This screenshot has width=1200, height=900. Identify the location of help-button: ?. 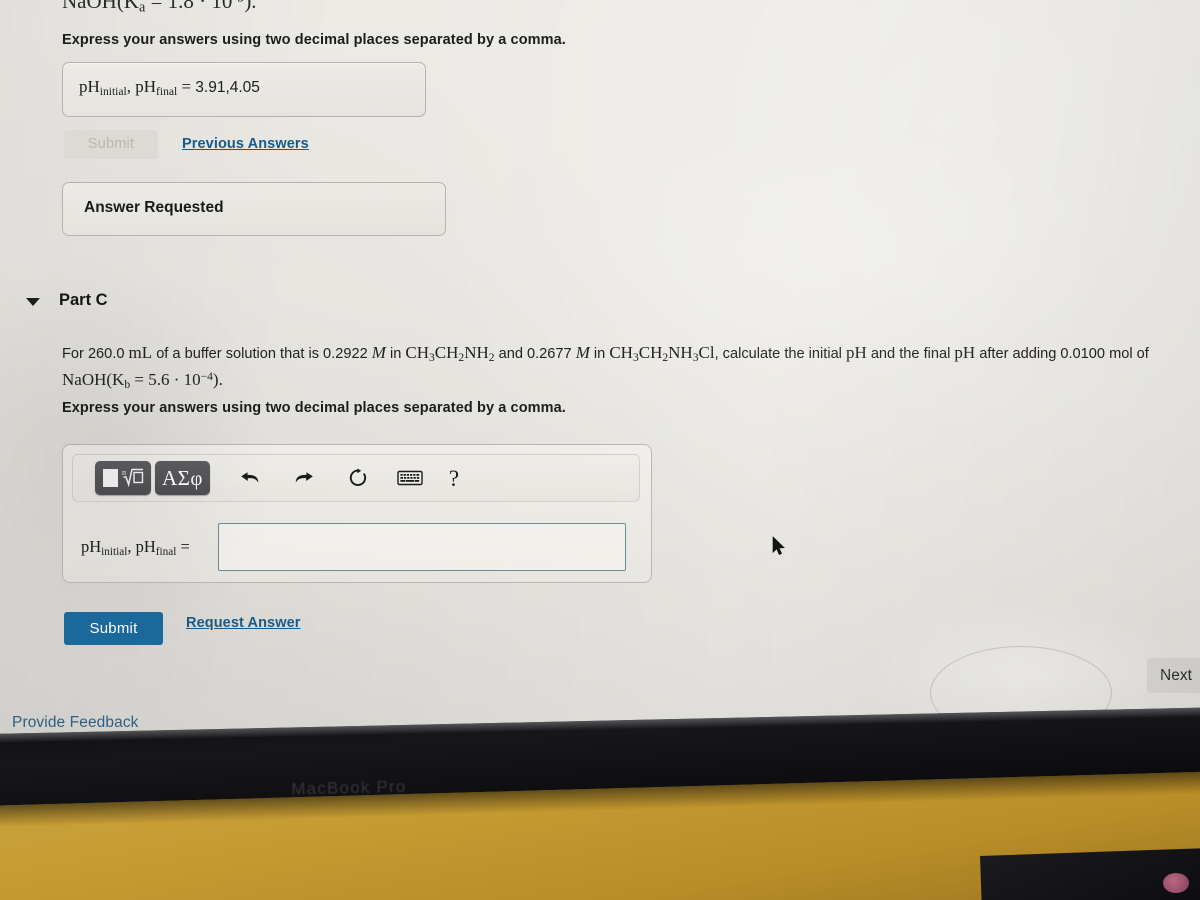
(454, 478).